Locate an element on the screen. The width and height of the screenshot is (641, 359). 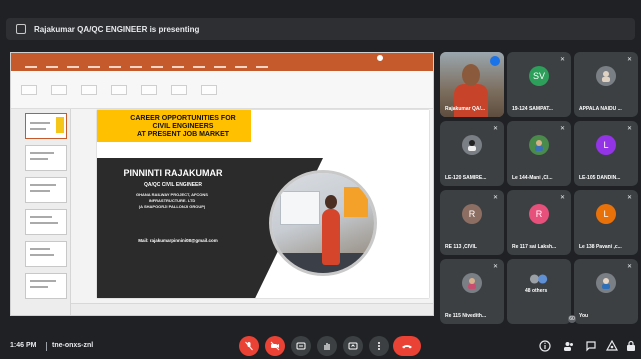
present-button is located at coordinates (353, 346).